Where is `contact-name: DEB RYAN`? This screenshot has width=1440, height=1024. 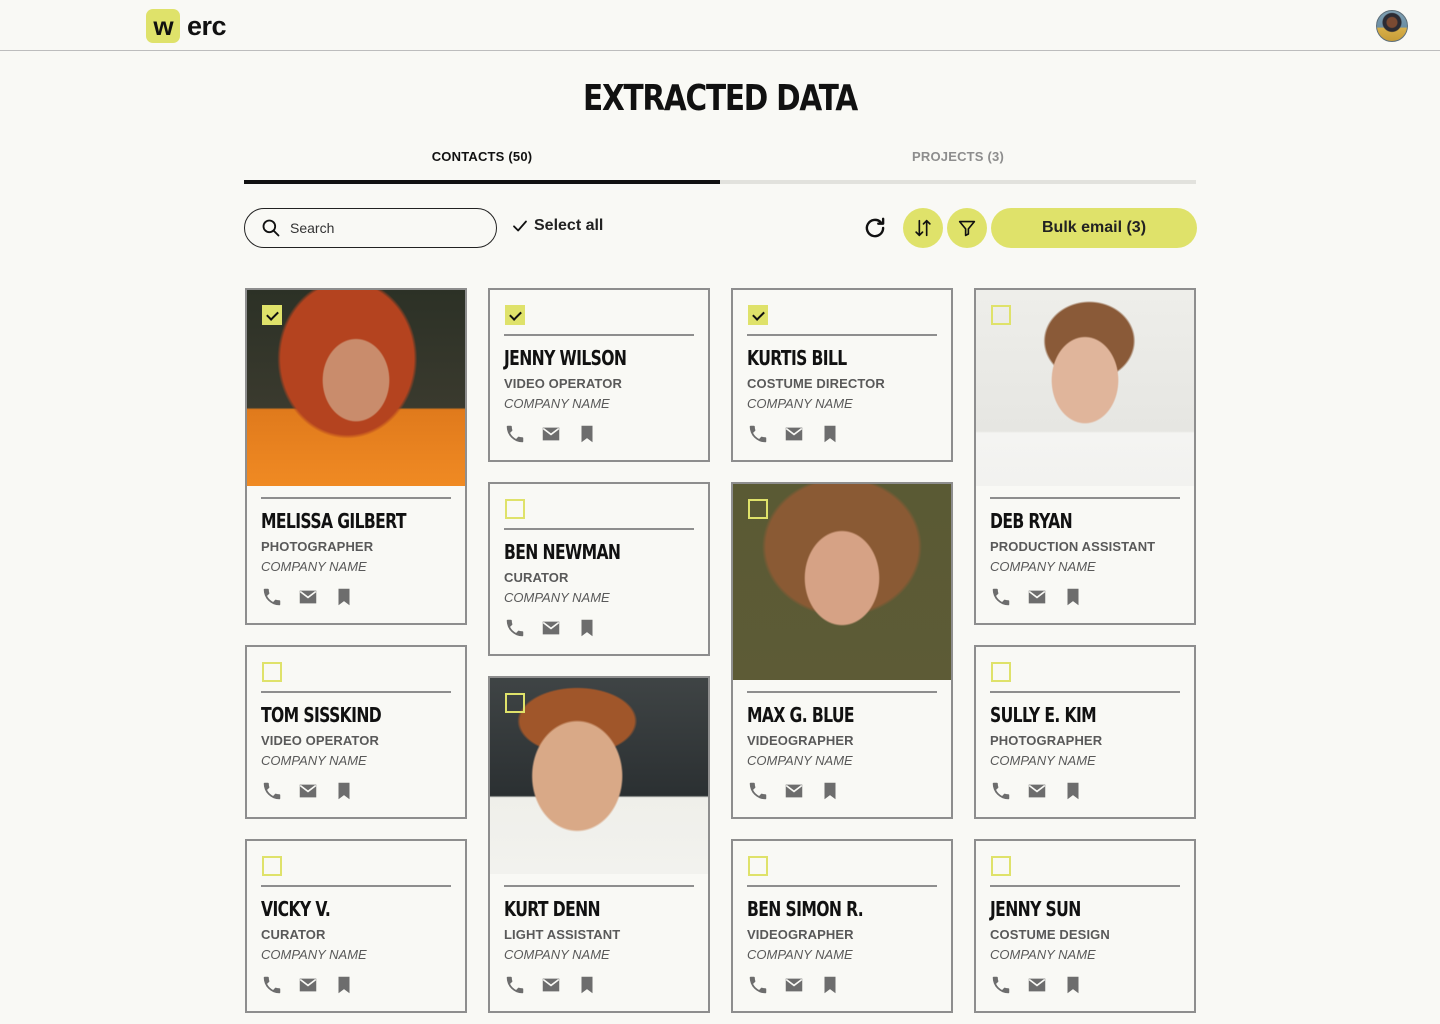 contact-name: DEB RYAN is located at coordinates (1031, 521).